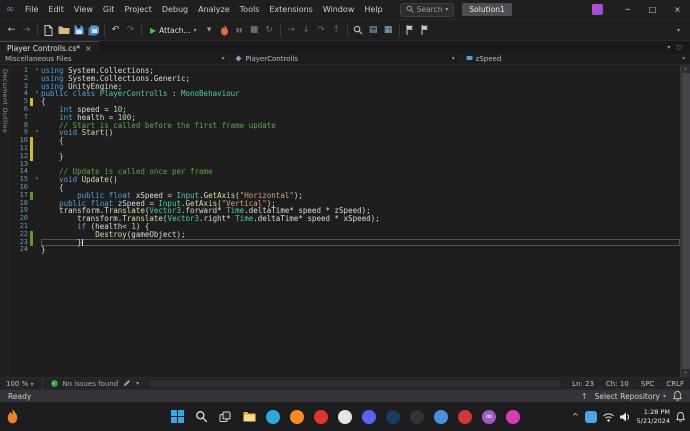 Image resolution: width=690 pixels, height=431 pixels. Describe the element at coordinates (373, 30) in the screenshot. I see `solution-explorer-icon: ▤` at that location.